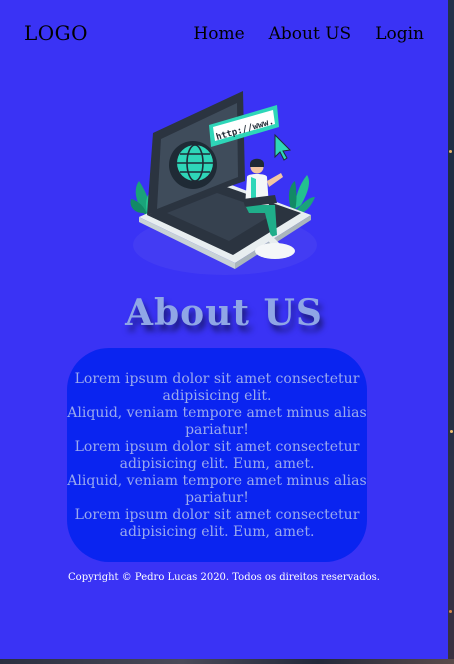 This screenshot has width=454, height=664. I want to click on nav-home-link: Home, so click(218, 34).